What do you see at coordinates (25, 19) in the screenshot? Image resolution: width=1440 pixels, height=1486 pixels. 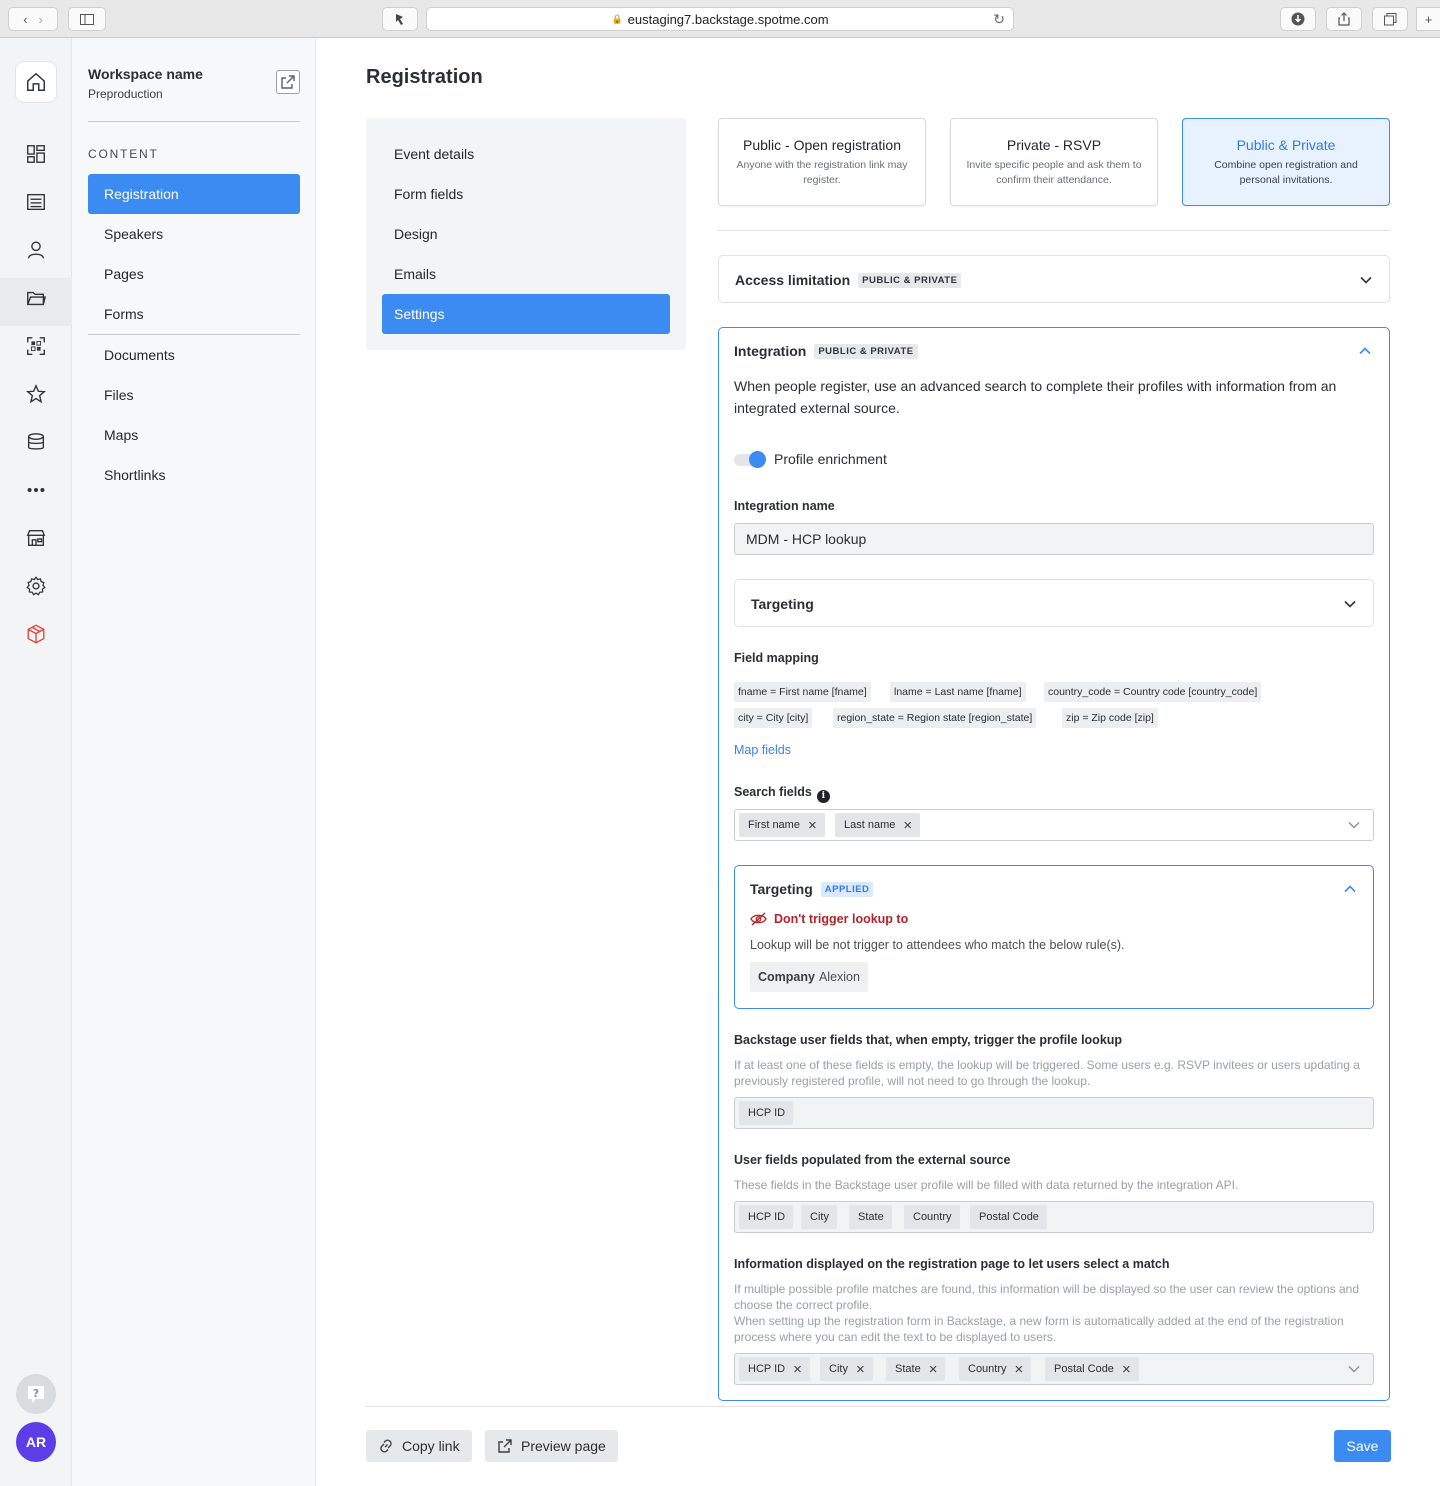 I see `back-icon: ‹` at bounding box center [25, 19].